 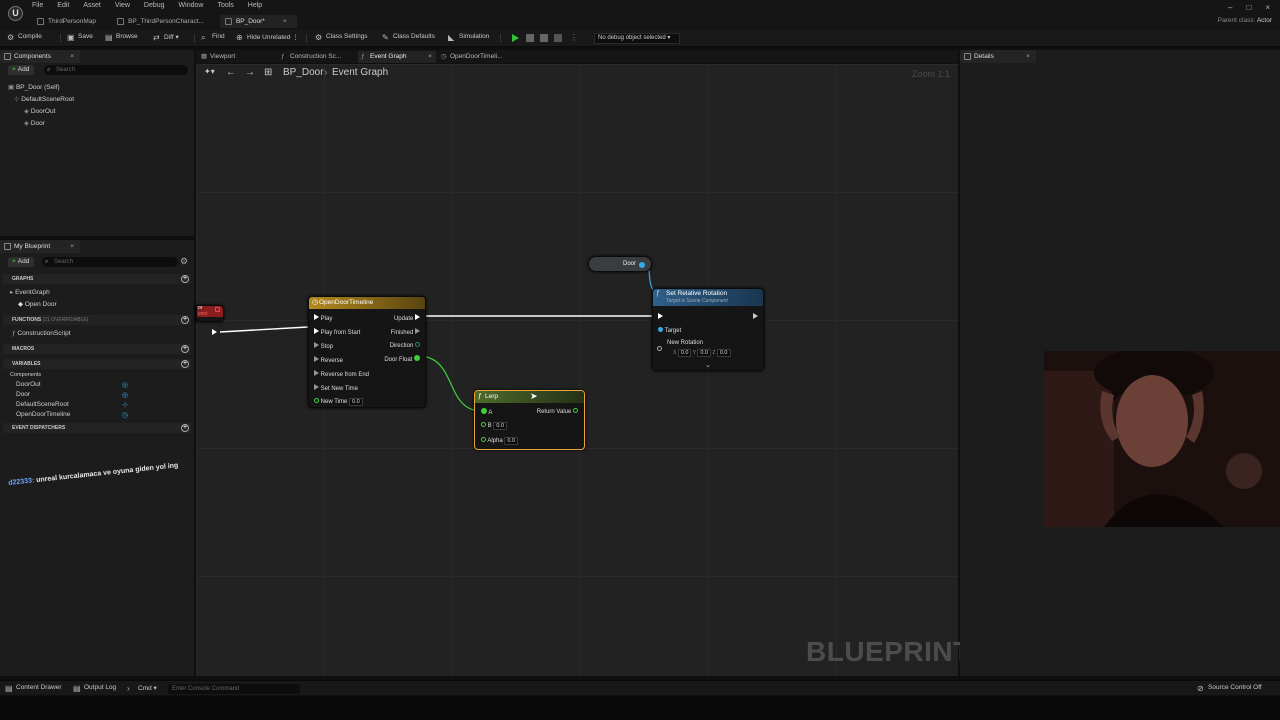 I want to click on find-button: ⌕ Find, so click(x=212, y=37).